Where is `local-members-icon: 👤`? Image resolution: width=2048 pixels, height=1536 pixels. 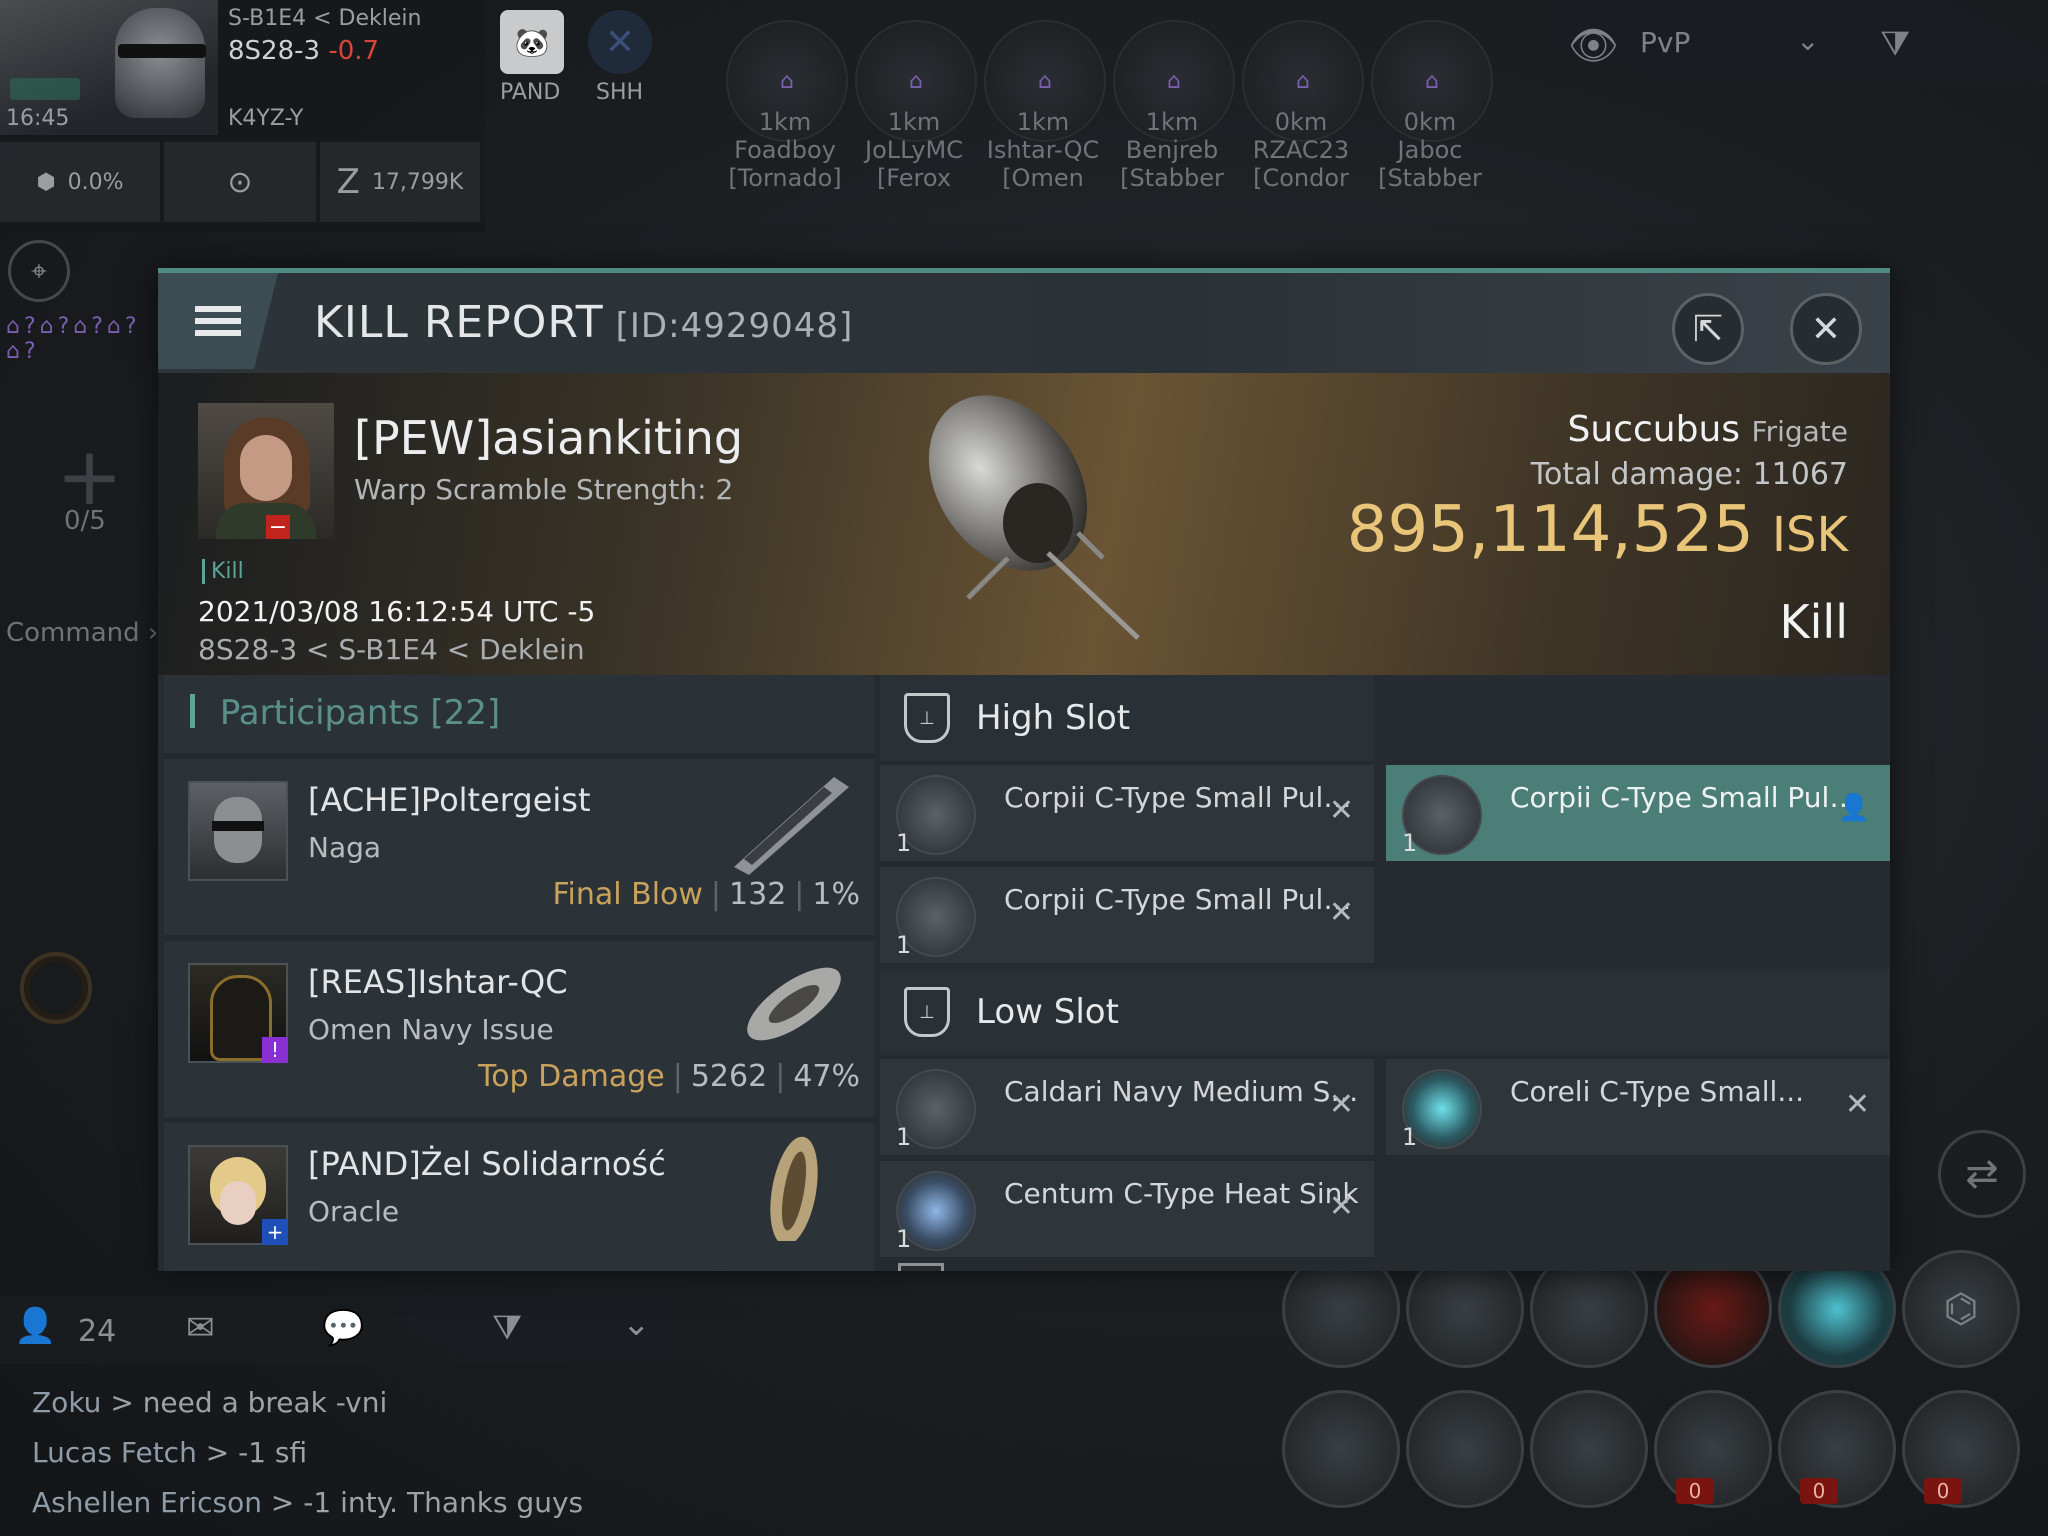 local-members-icon: 👤 is located at coordinates (35, 1326).